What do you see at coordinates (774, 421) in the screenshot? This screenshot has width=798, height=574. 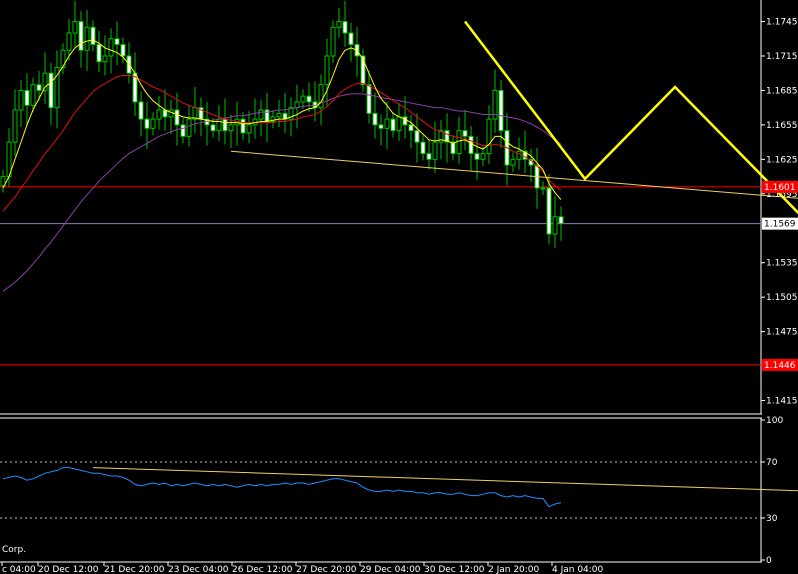 I see `rsi-axis-label: 100` at bounding box center [774, 421].